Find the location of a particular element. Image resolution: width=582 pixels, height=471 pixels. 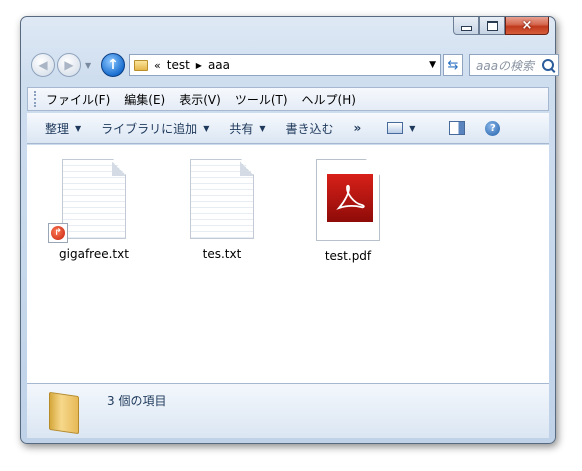

close-button: × is located at coordinates (527, 26).